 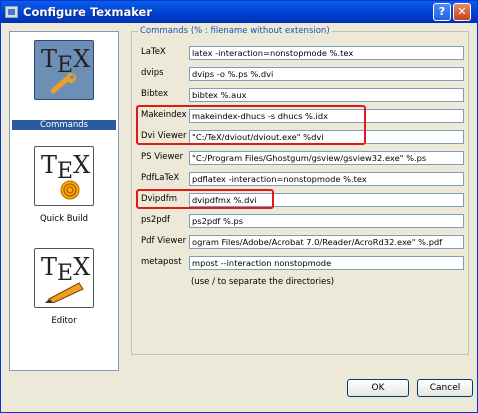 What do you see at coordinates (462, 12) in the screenshot?
I see `close-button: ✕` at bounding box center [462, 12].